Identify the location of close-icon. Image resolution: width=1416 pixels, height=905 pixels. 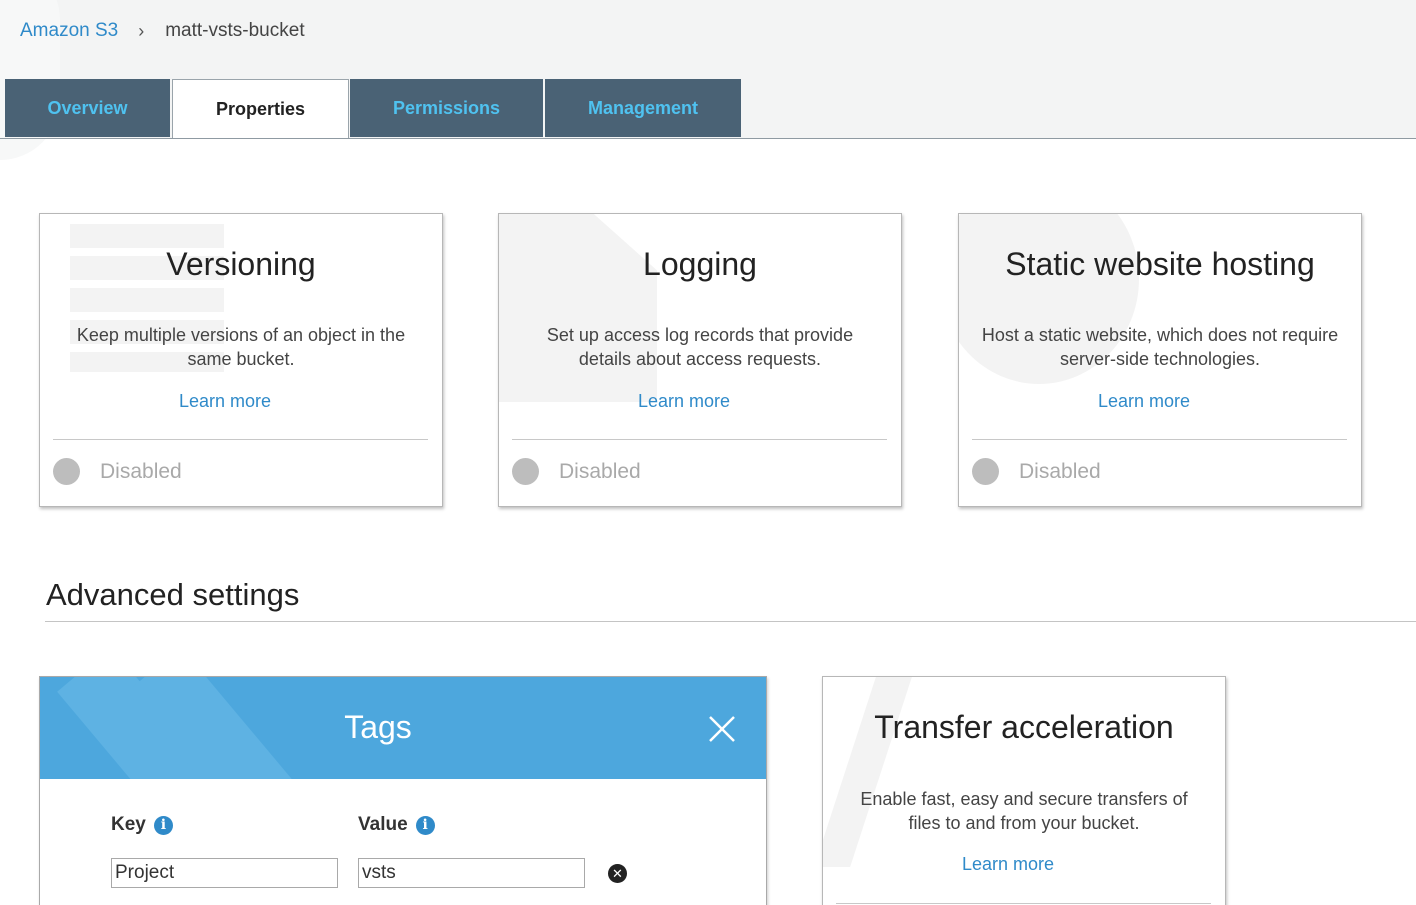
(722, 729).